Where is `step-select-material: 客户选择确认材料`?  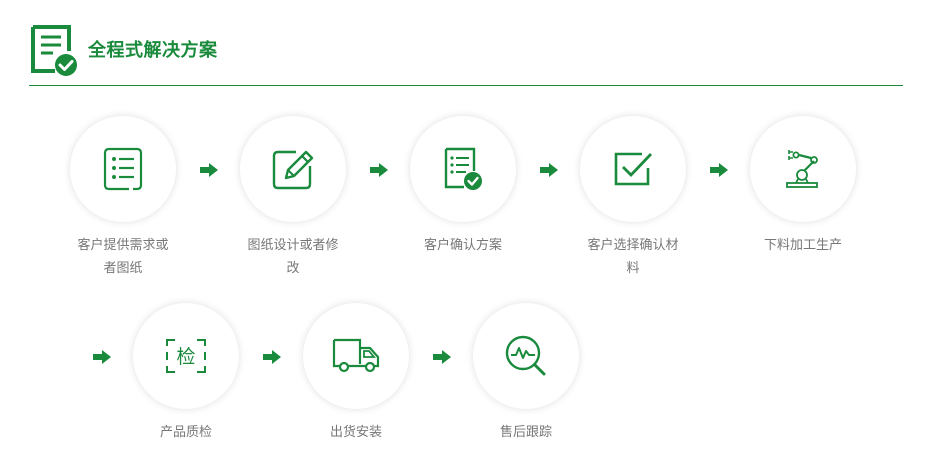 step-select-material: 客户选择确认材料 is located at coordinates (633, 198).